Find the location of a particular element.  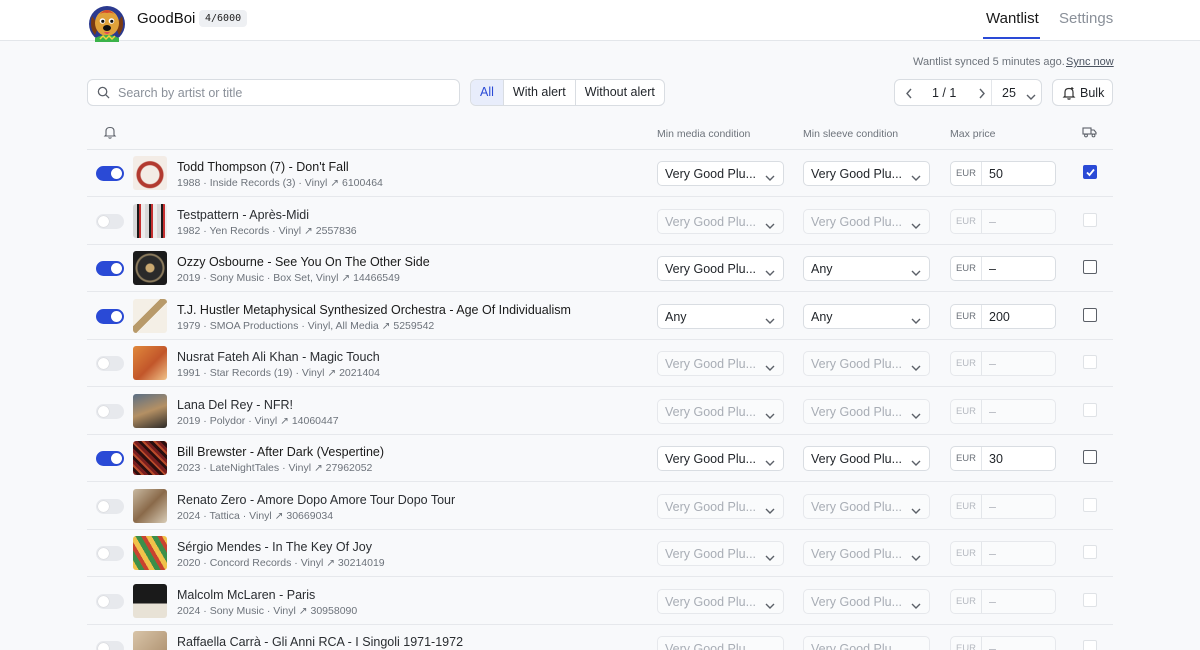

next-page-icon is located at coordinates (982, 94).